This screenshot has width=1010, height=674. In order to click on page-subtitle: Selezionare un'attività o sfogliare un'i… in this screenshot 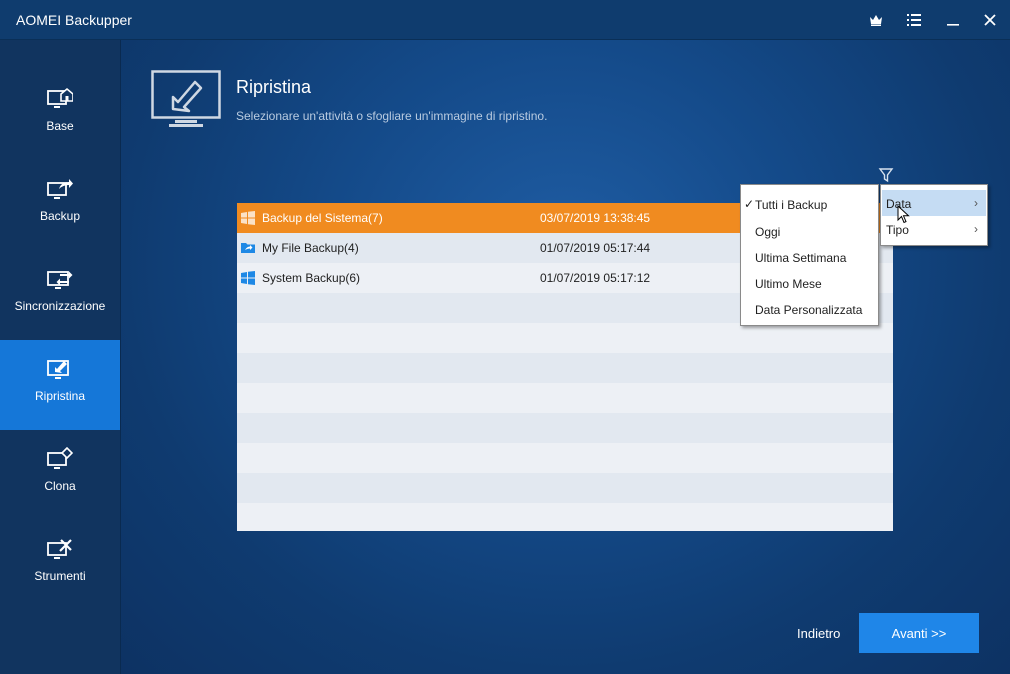, I will do `click(392, 116)`.